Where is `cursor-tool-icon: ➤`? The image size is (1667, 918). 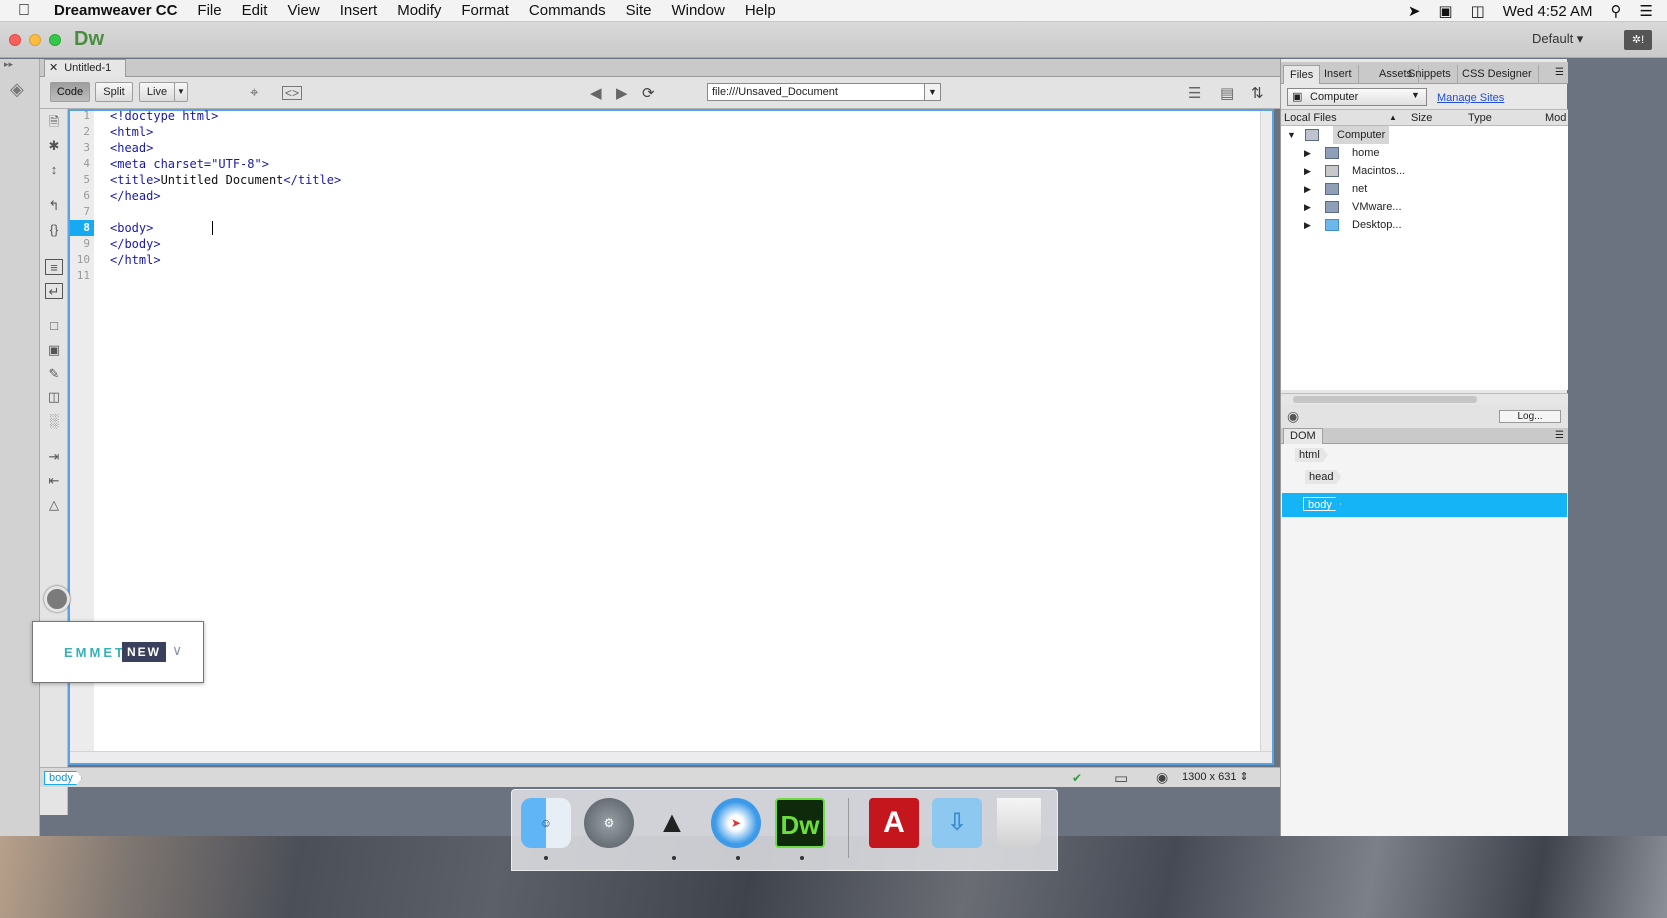
cursor-tool-icon: ➤ is located at coordinates (1414, 11).